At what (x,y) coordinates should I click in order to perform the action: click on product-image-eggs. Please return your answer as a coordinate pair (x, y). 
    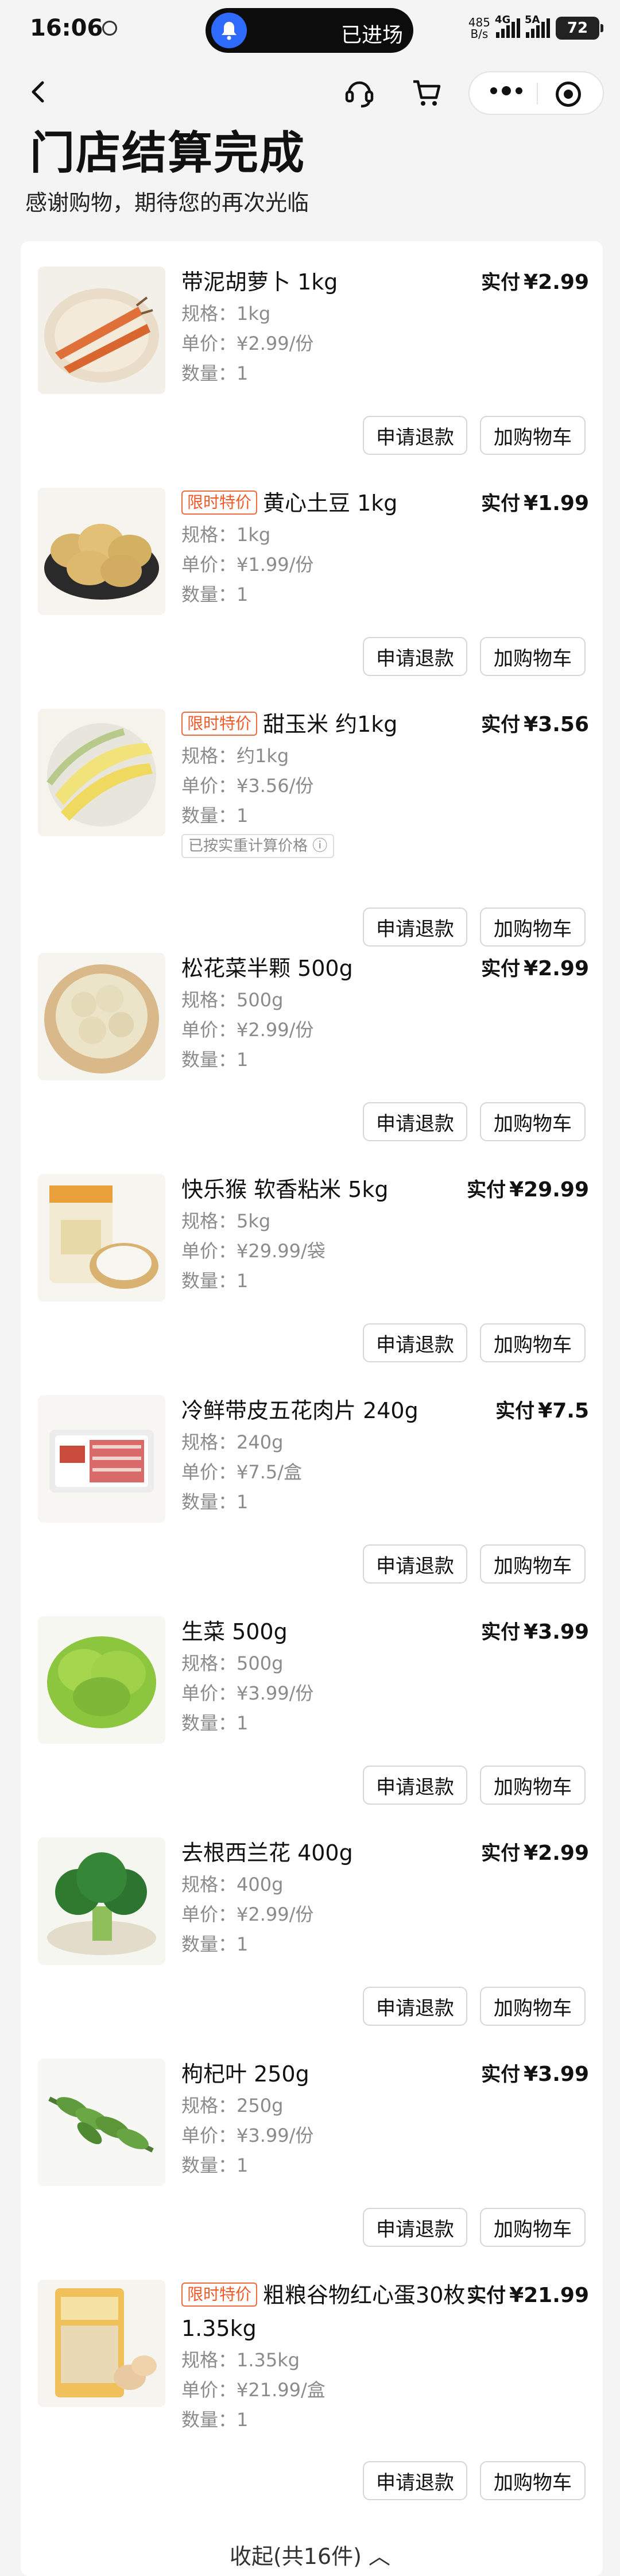
    Looking at the image, I should click on (101, 2343).